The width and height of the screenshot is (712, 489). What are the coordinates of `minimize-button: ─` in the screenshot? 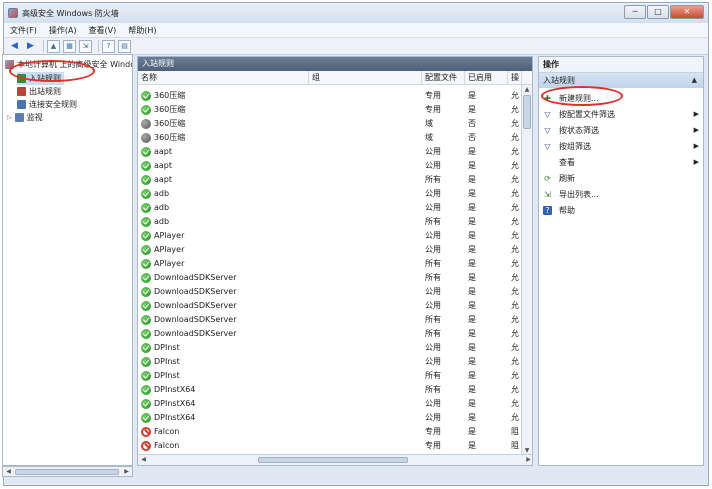 It's located at (635, 12).